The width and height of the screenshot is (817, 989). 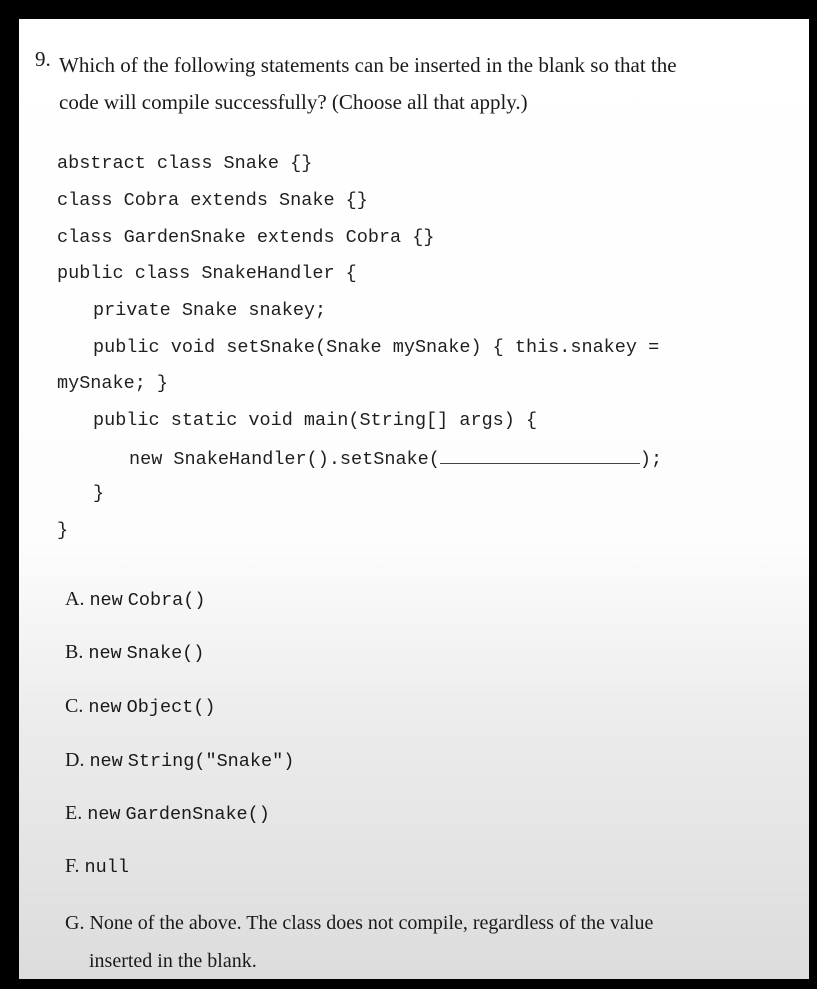 What do you see at coordinates (207, 273) in the screenshot?
I see `code-line: public class SnakeHandler {` at bounding box center [207, 273].